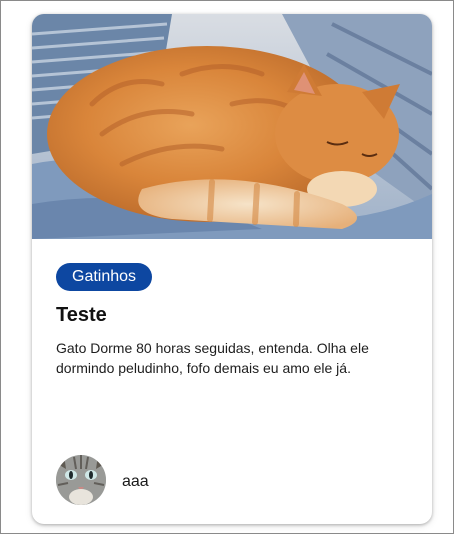  Describe the element at coordinates (81, 315) in the screenshot. I see `card-title: Teste` at that location.